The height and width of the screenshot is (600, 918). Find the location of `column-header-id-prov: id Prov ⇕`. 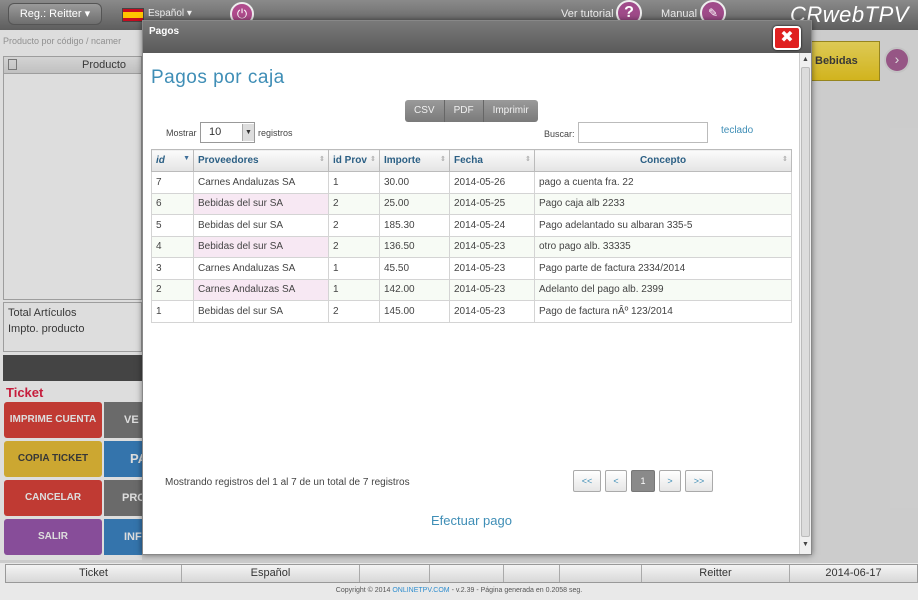

column-header-id-prov: id Prov ⇕ is located at coordinates (354, 160).